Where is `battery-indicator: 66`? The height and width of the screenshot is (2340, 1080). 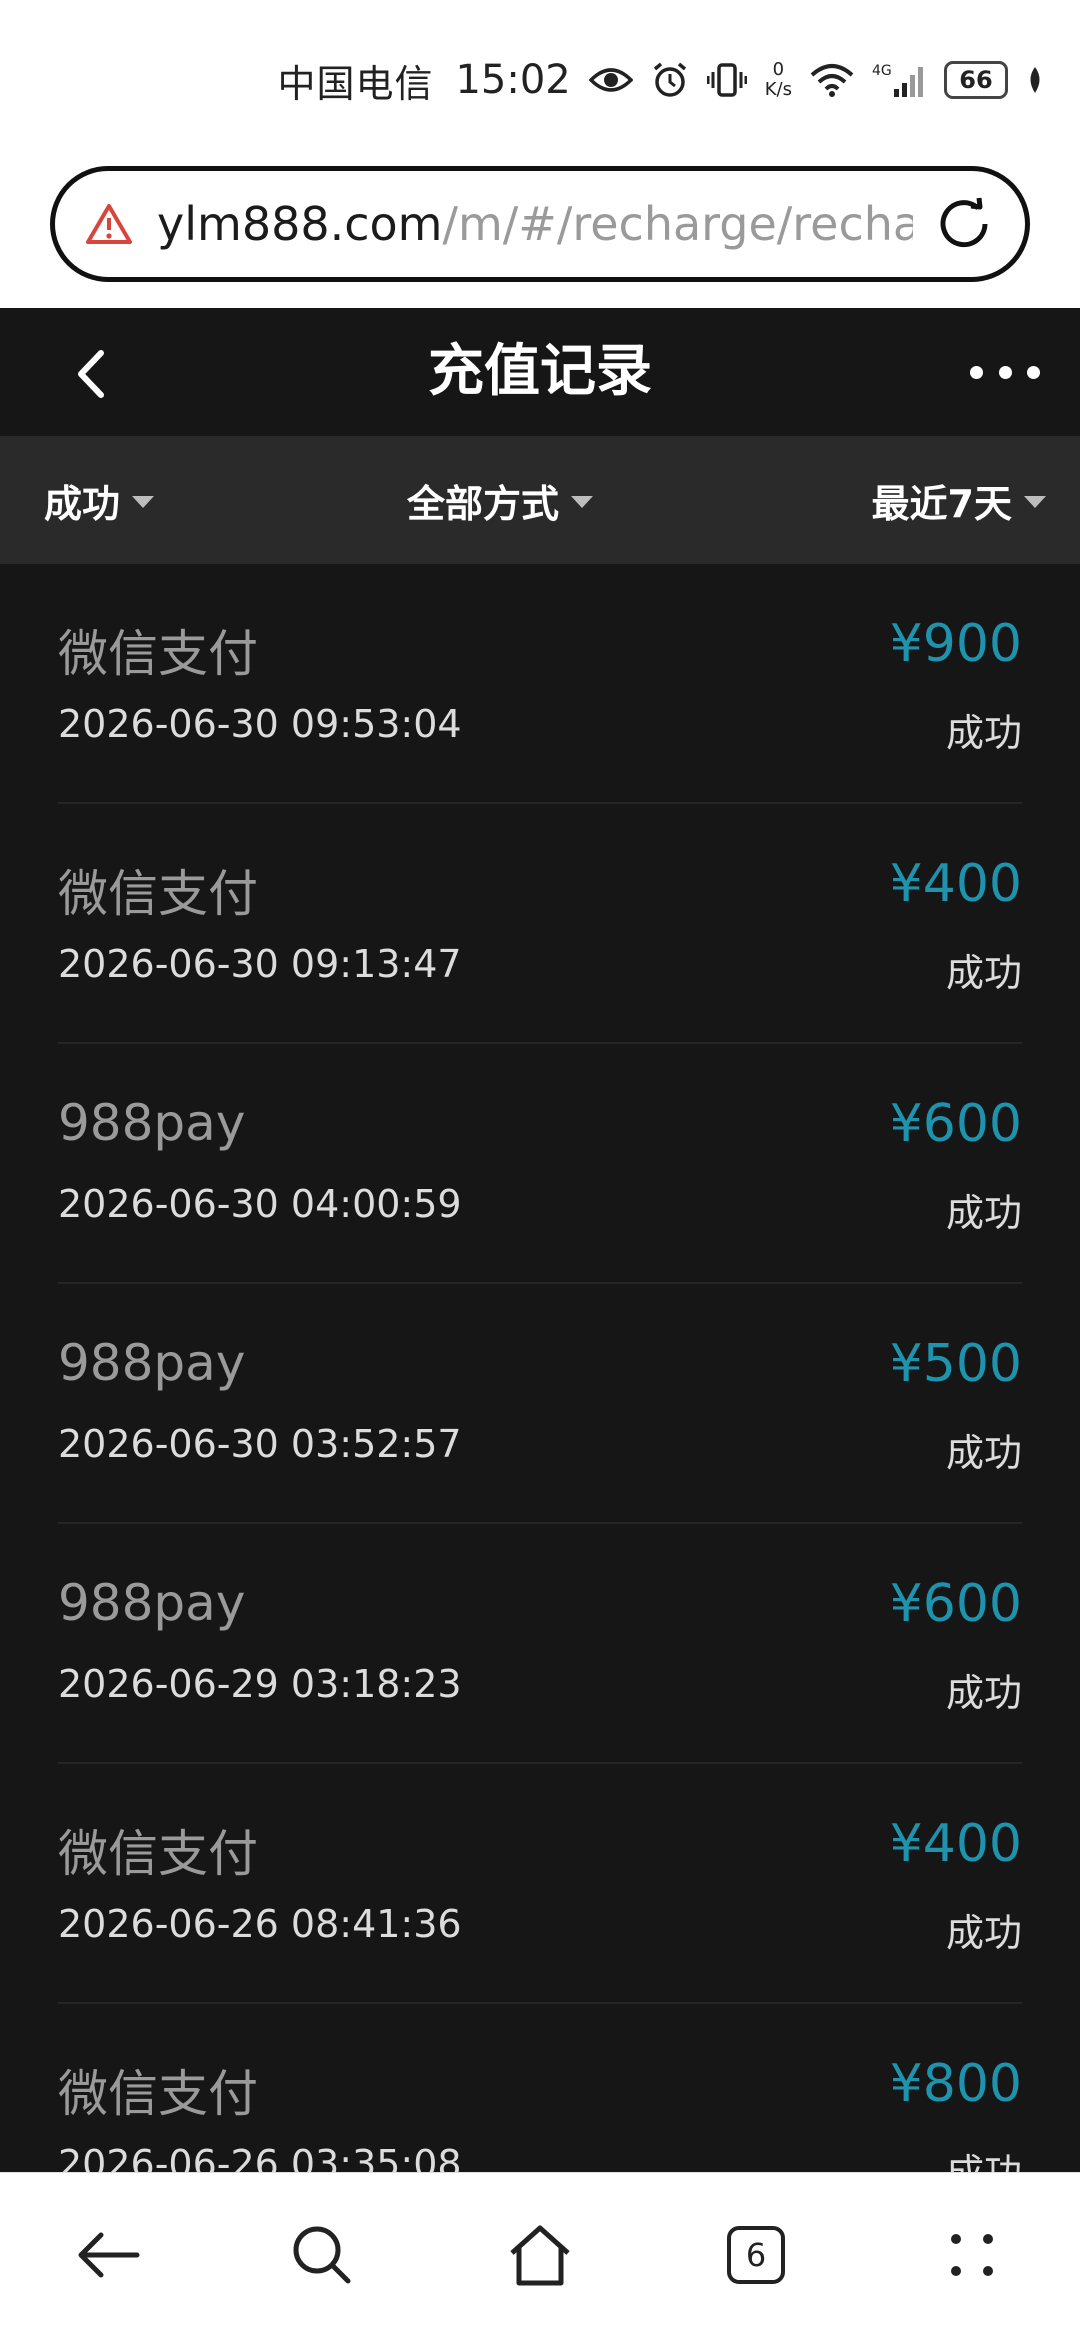
battery-indicator: 66 is located at coordinates (976, 80).